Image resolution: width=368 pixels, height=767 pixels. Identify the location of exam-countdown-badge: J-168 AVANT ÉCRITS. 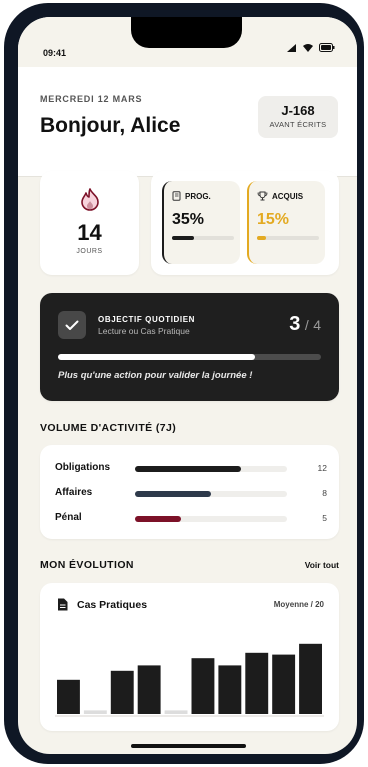
(298, 117).